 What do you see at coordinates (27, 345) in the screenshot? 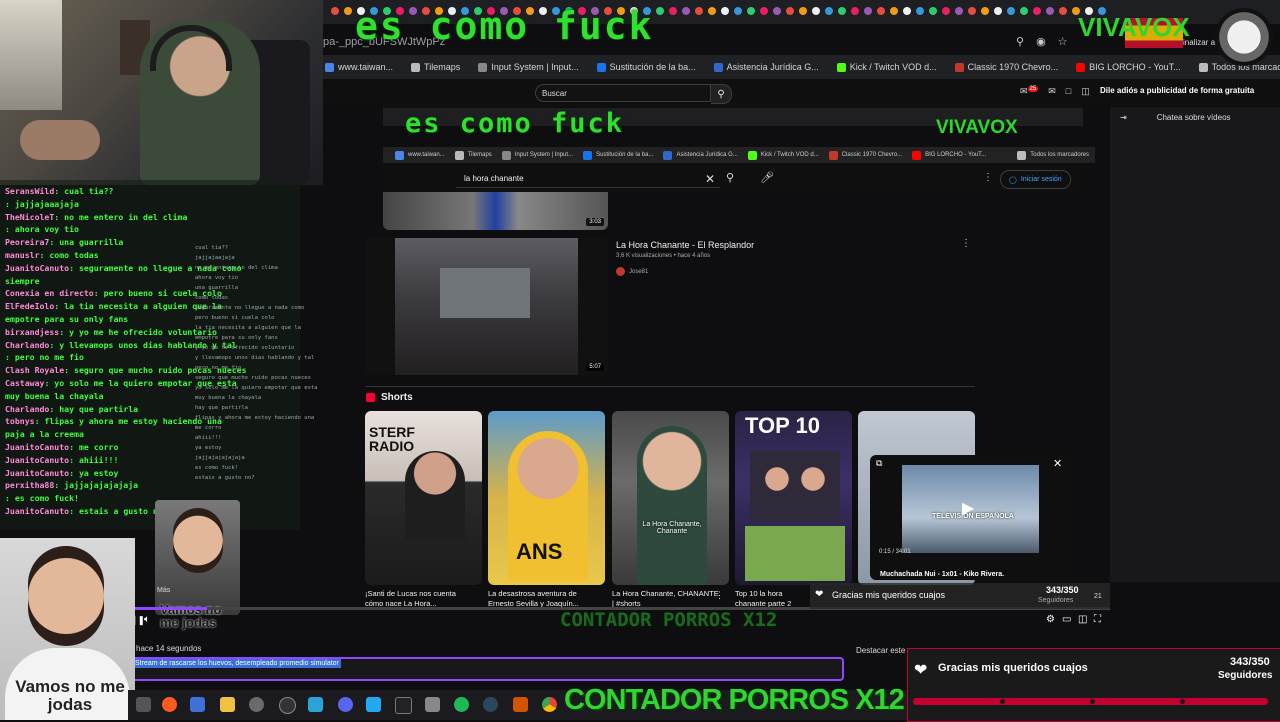
I see `chat-username: Charlando` at bounding box center [27, 345].